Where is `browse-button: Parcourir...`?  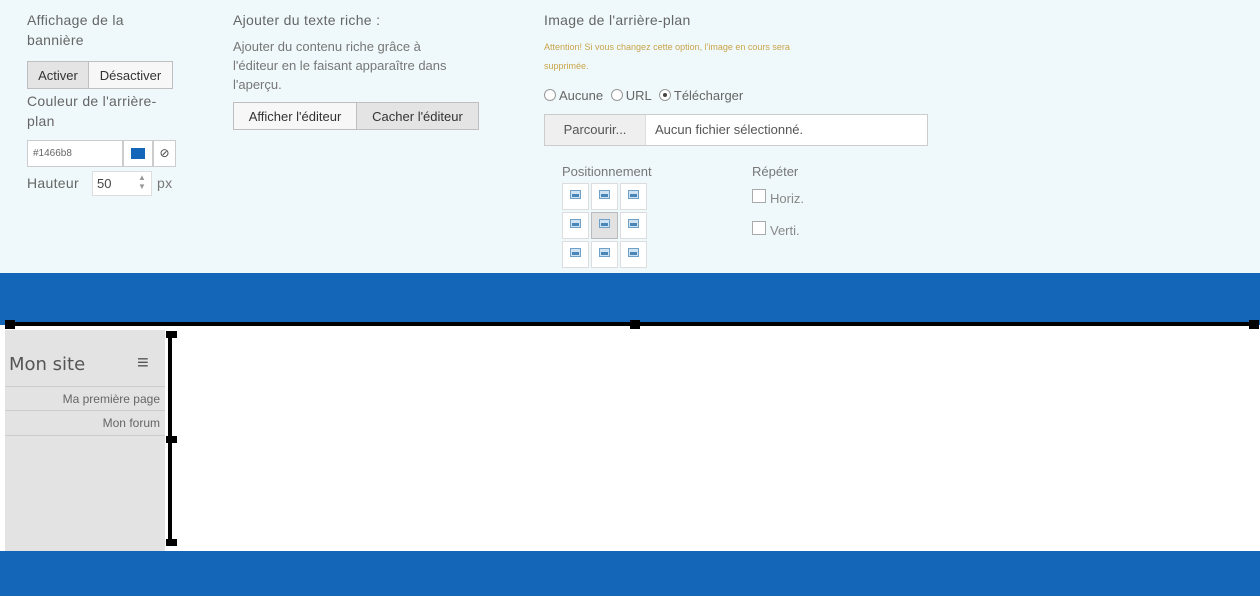 browse-button: Parcourir... is located at coordinates (595, 130).